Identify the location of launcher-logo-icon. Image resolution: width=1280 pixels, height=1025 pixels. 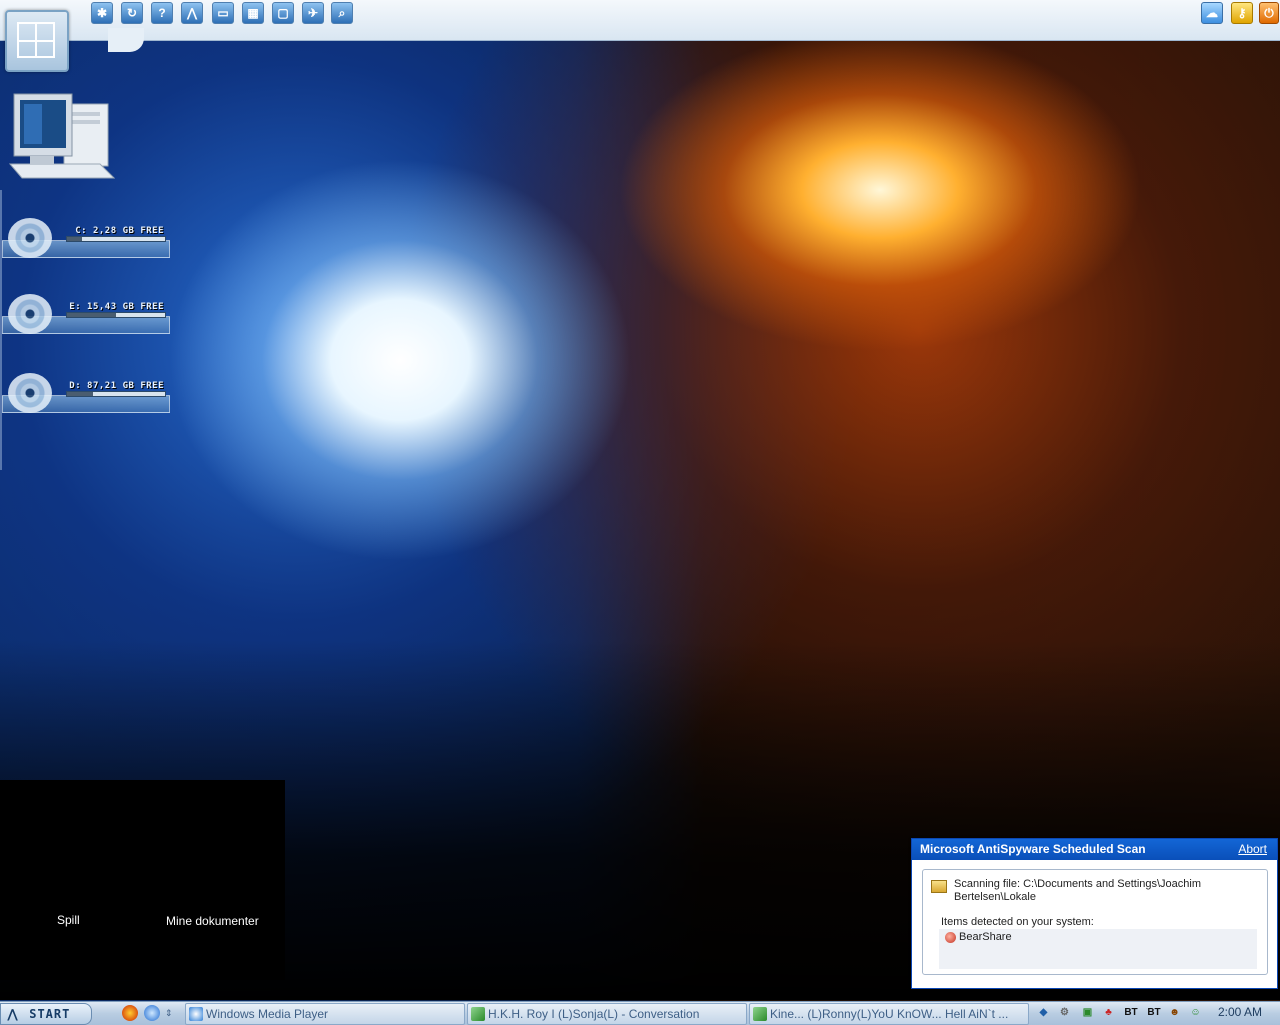
(37, 41).